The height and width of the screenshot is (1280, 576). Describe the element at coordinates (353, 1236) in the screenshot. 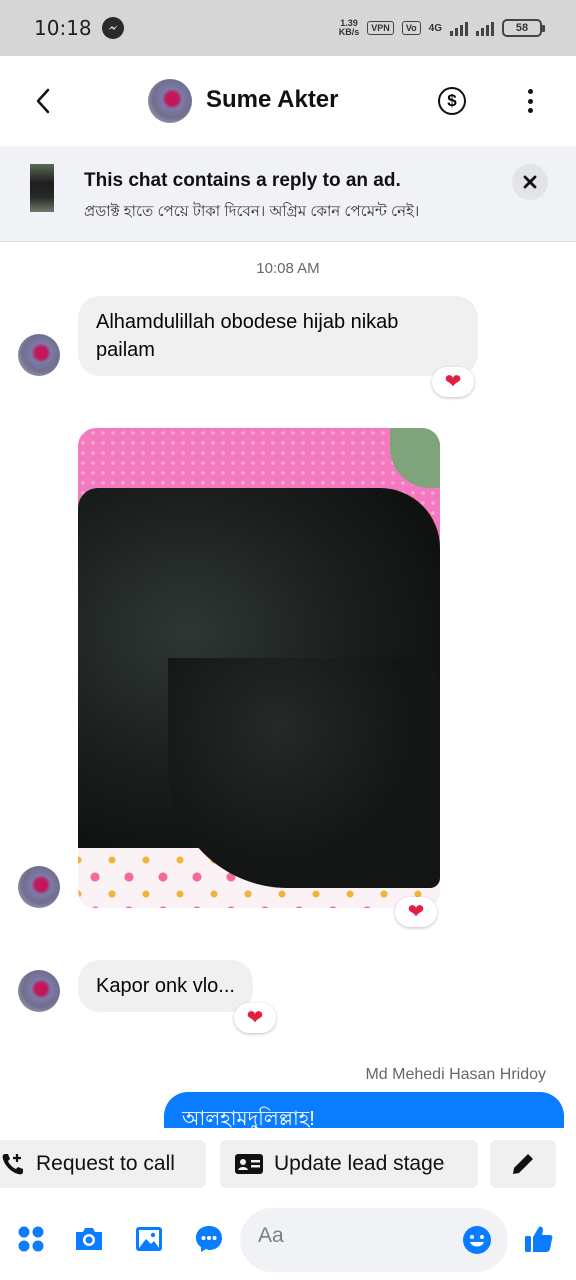

I see `message-input` at that location.